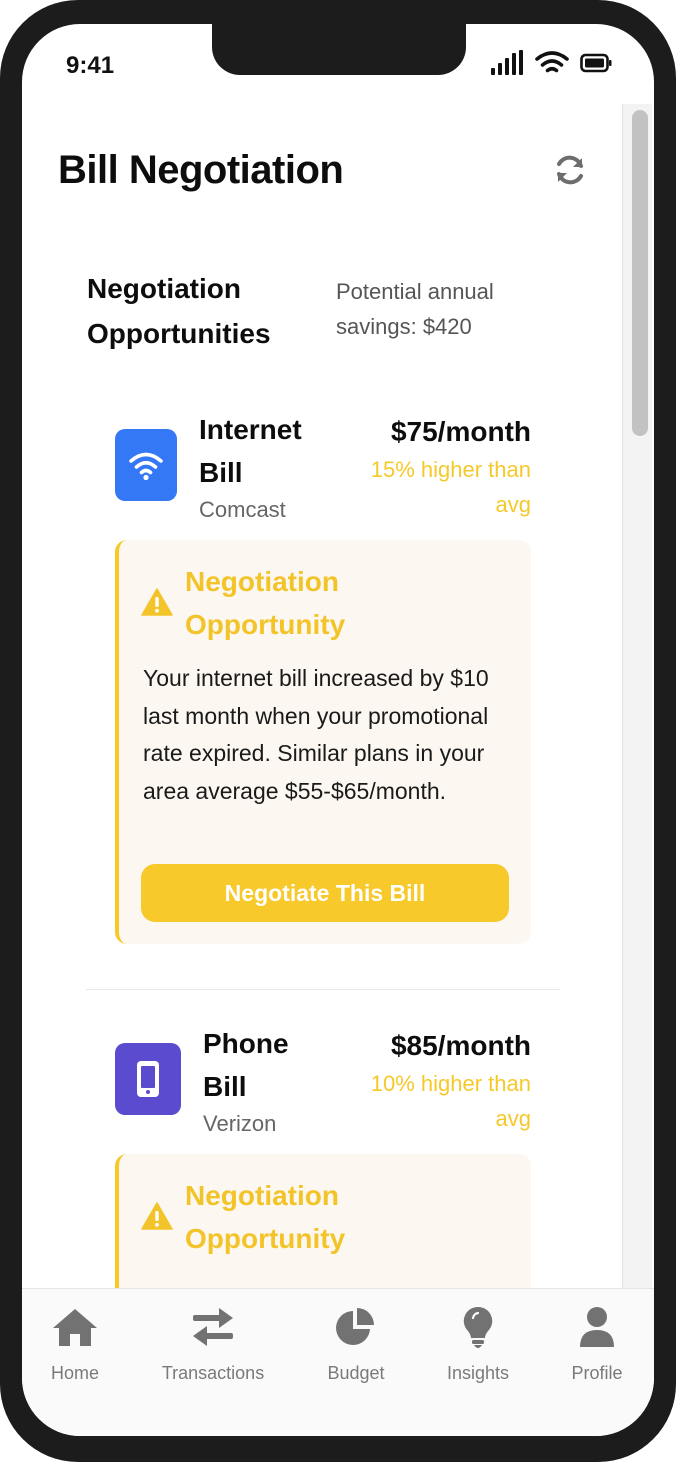 This screenshot has width=676, height=1462. Describe the element at coordinates (179, 311) in the screenshot. I see `section-title: Negotiation Opportunities` at that location.